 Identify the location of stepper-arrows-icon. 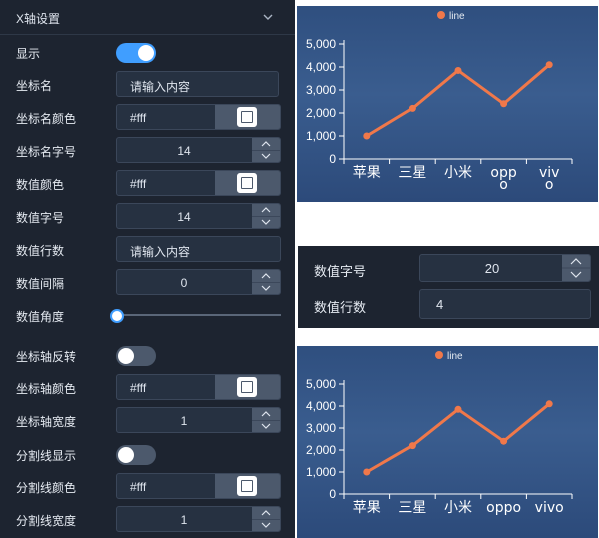
(576, 268).